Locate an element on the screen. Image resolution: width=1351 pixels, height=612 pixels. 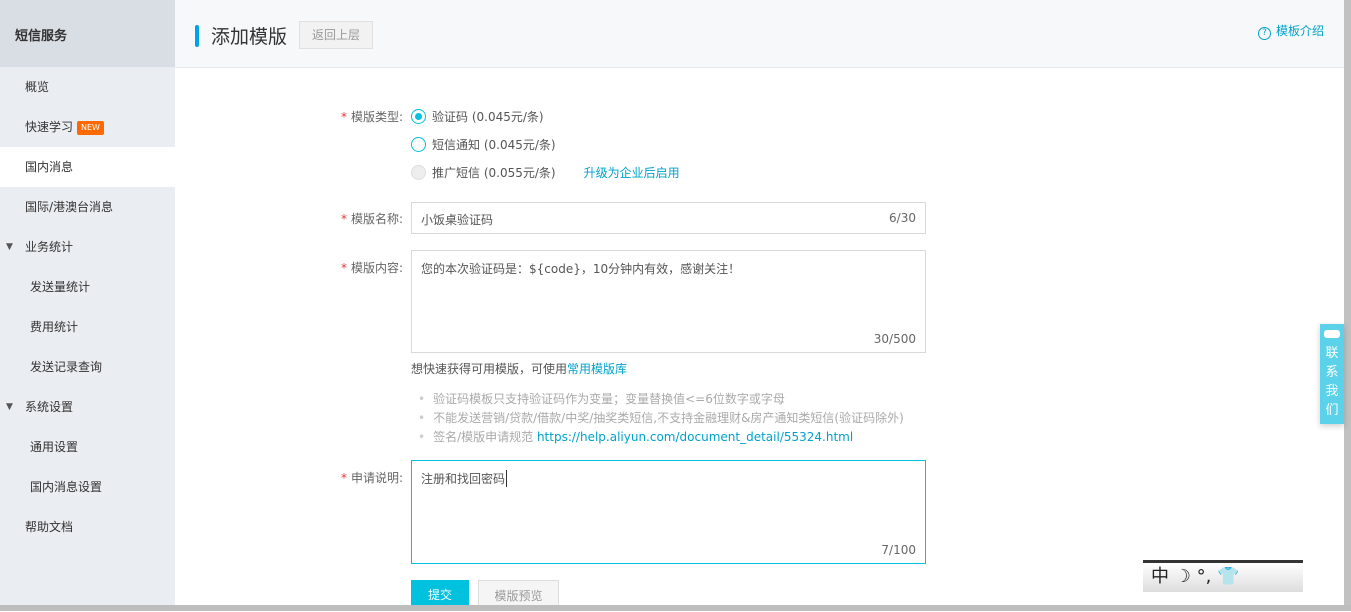
skin-icon: 👕 is located at coordinates (1228, 576).